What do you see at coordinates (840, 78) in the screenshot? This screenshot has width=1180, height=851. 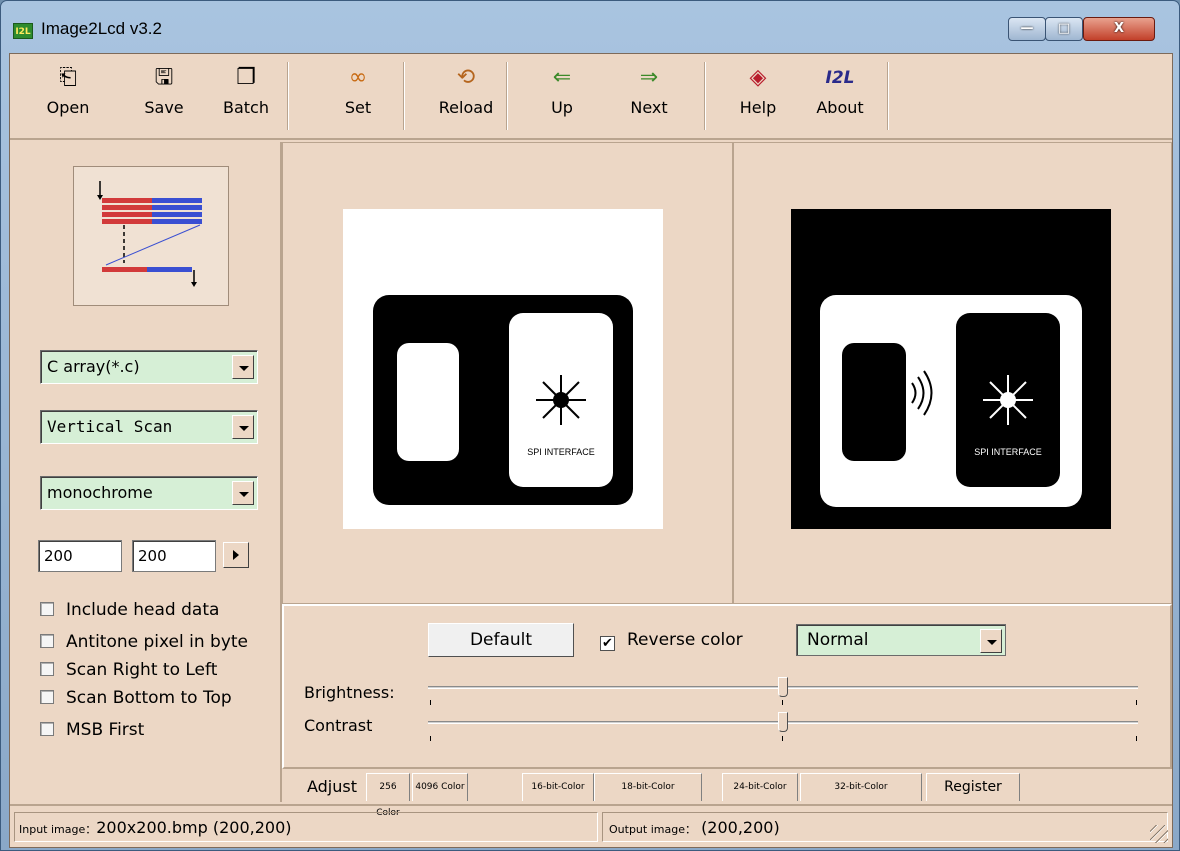 I see `about-icon: I2L` at bounding box center [840, 78].